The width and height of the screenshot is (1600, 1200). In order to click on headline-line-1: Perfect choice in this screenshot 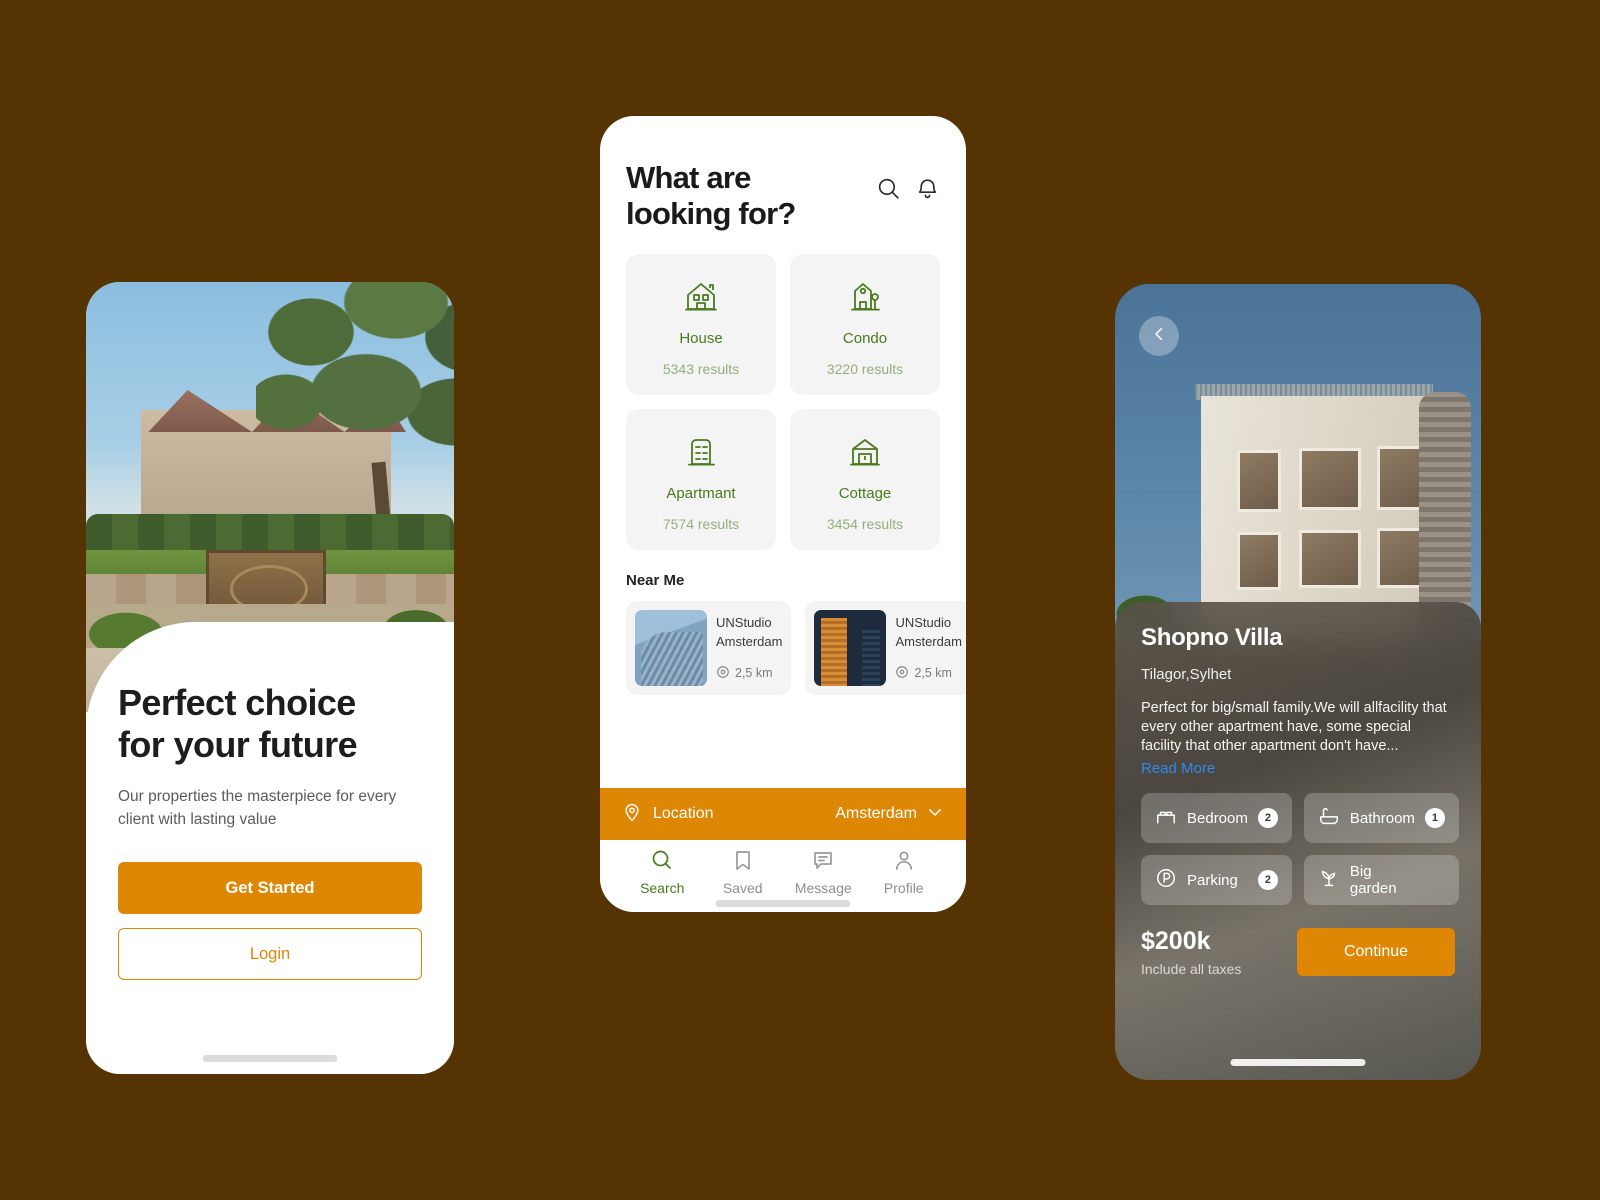, I will do `click(237, 702)`.